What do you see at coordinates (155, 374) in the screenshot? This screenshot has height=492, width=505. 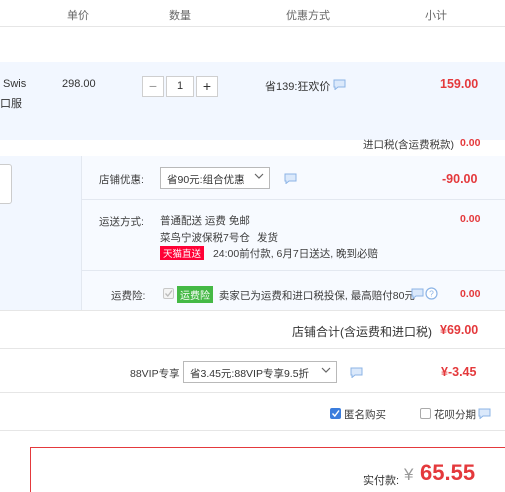 I see `vip-label: 88VIP专享` at bounding box center [155, 374].